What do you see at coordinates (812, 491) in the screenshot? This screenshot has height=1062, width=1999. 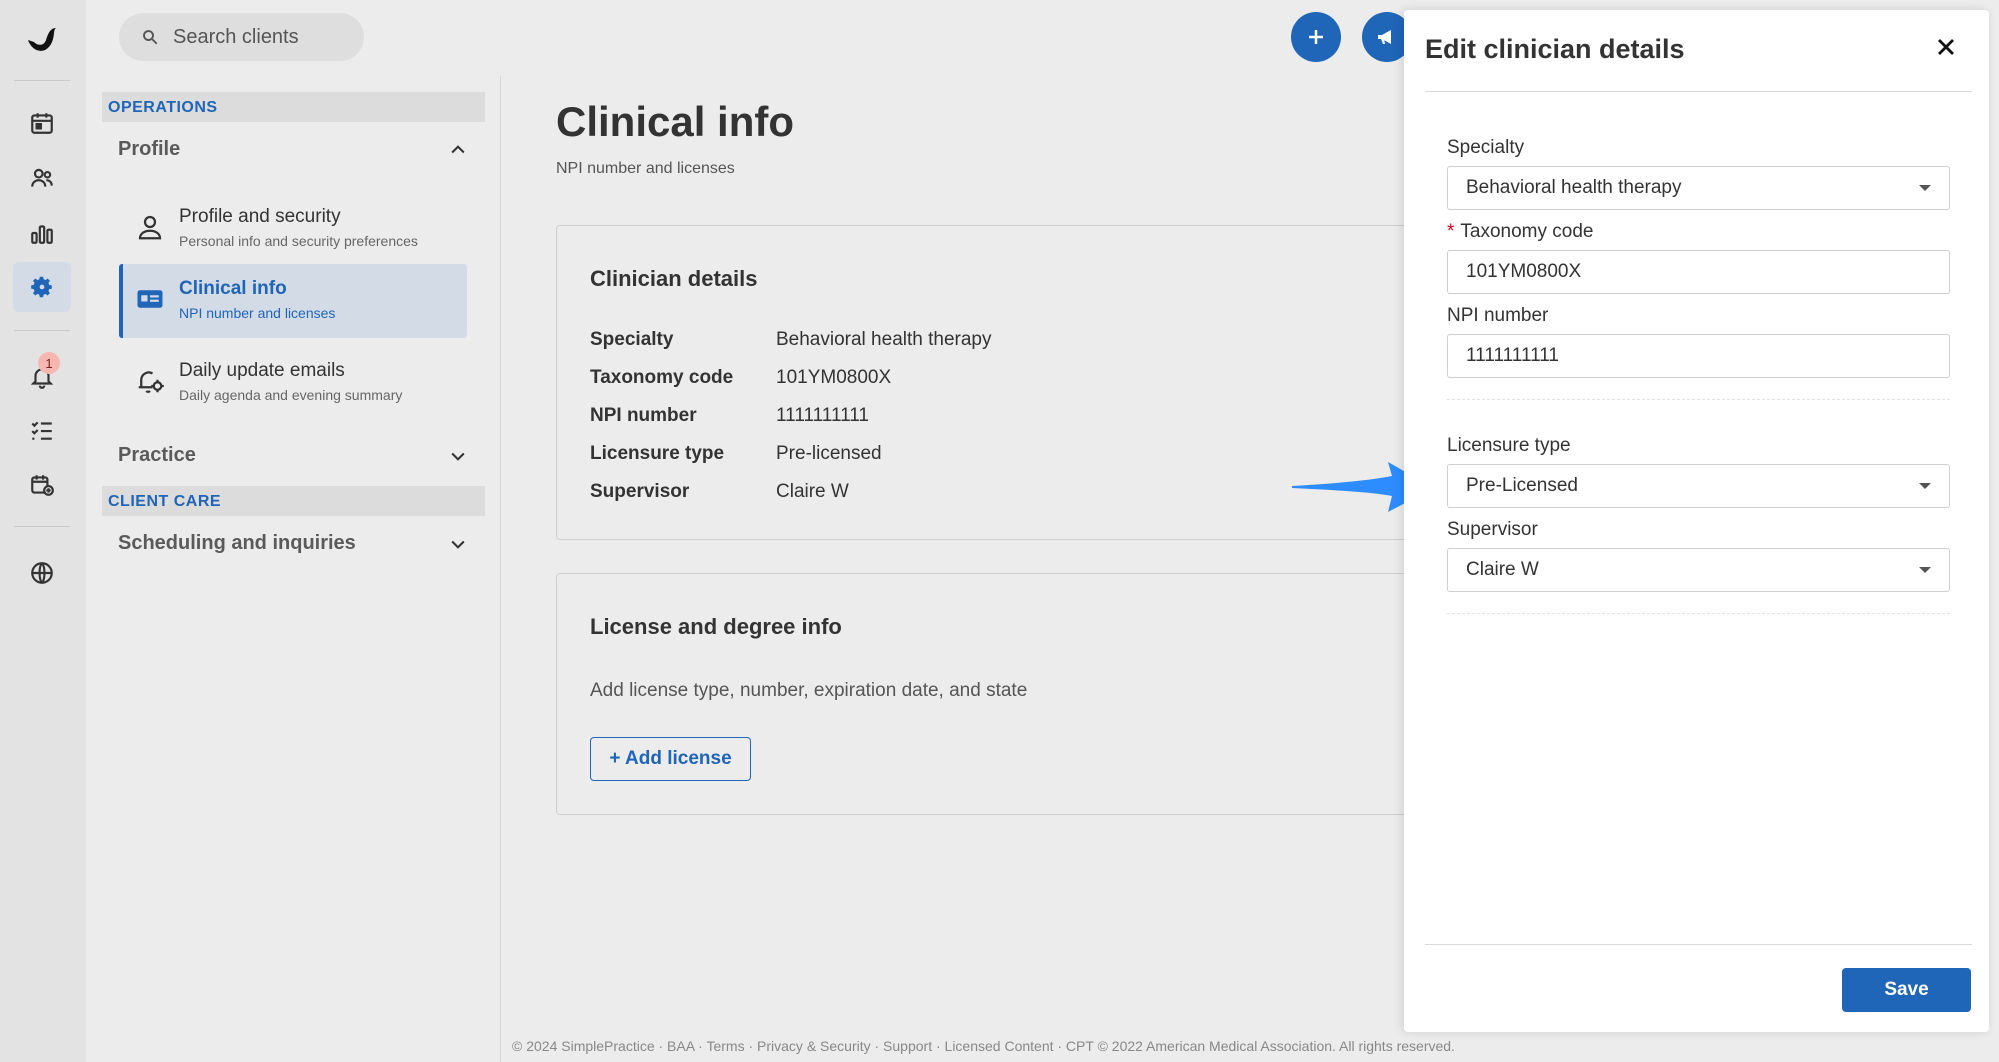 I see `detail-value: Claire W` at bounding box center [812, 491].